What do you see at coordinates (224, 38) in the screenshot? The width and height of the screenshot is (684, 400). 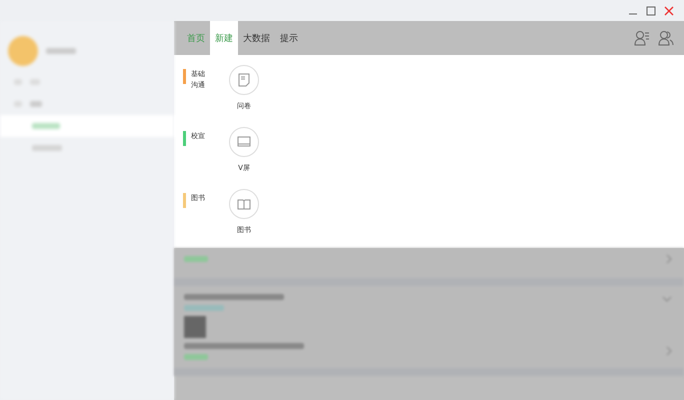 I see `tab: 新建` at bounding box center [224, 38].